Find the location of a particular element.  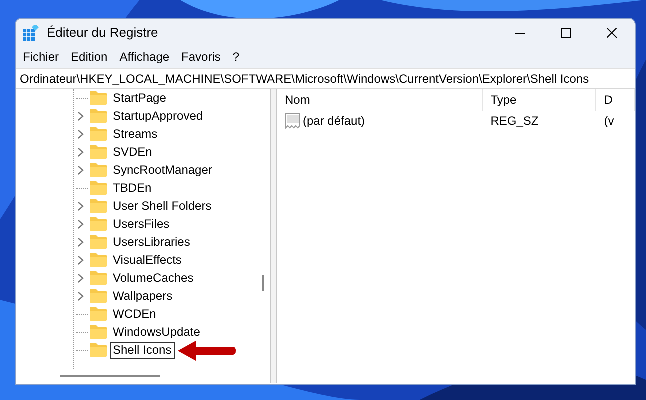

tree-item: UsersLibraries is located at coordinates (152, 242).